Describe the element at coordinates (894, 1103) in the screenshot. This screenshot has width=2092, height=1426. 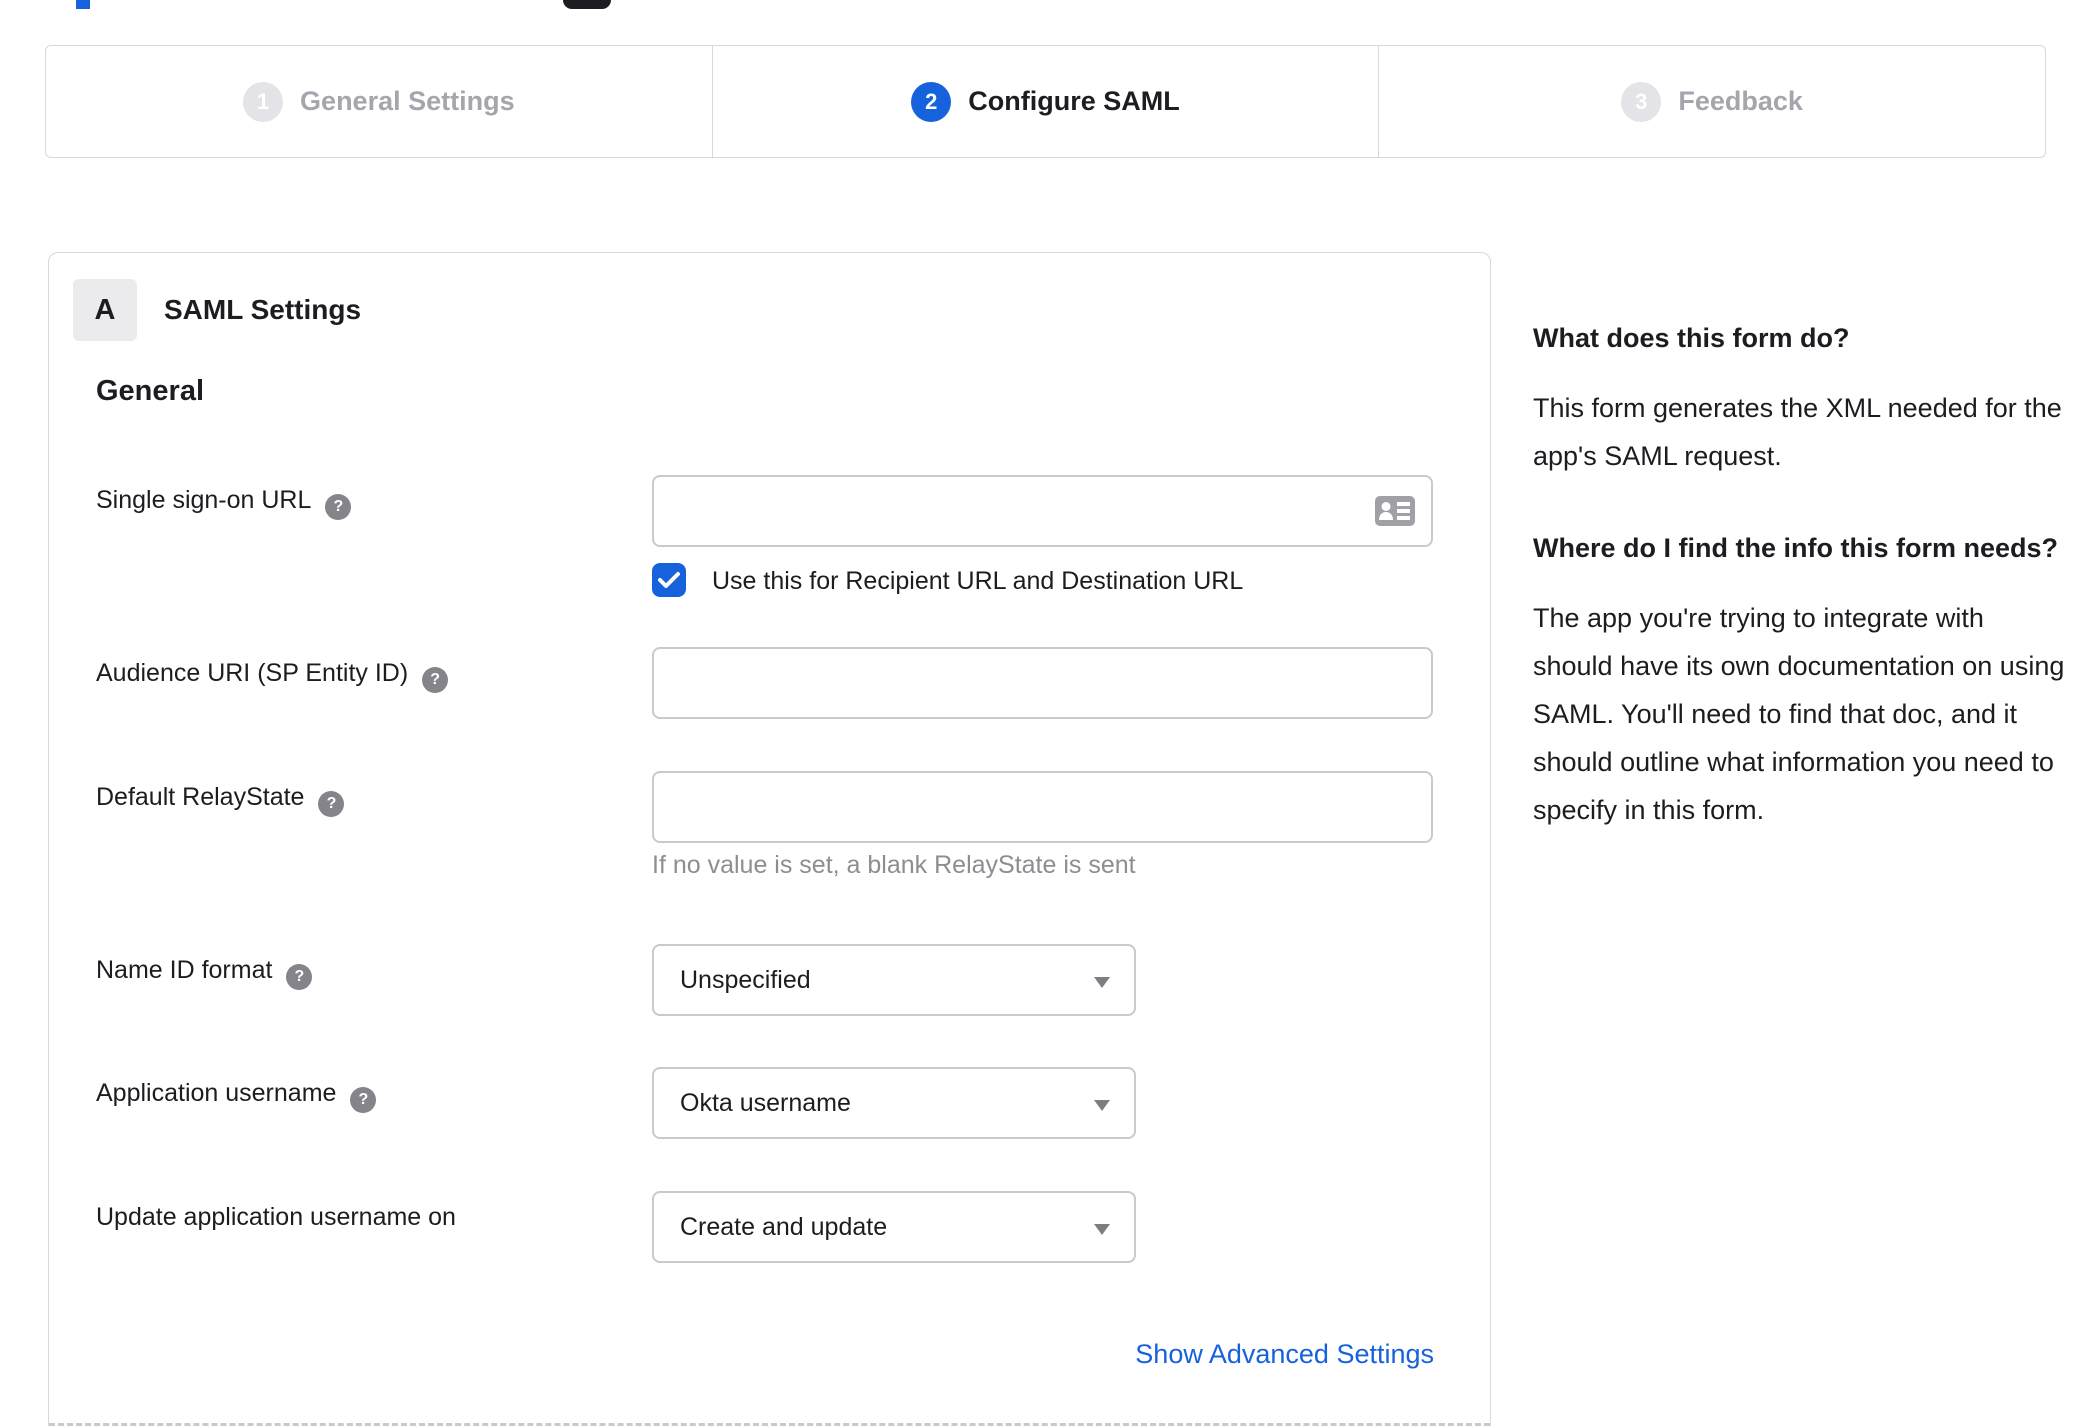
I see `application-username-select: Okta username` at that location.